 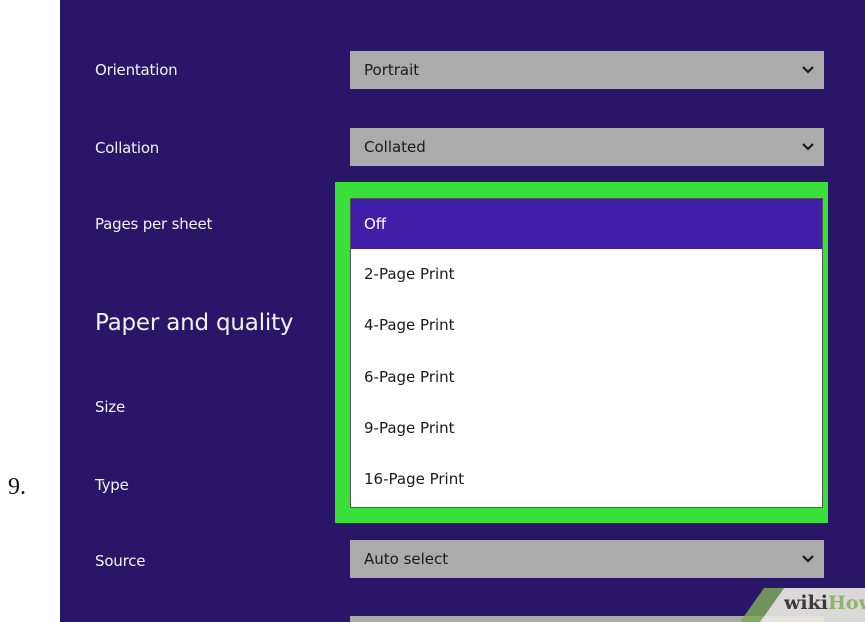 What do you see at coordinates (120, 561) in the screenshot?
I see `source-label: Source` at bounding box center [120, 561].